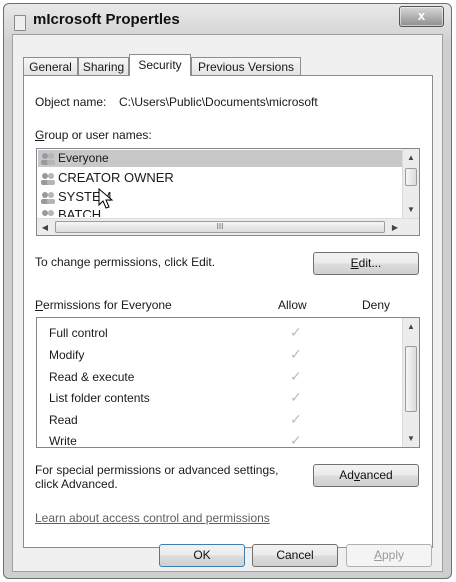 The width and height of the screenshot is (456, 582). I want to click on user-row-everyone: Everyone, so click(74, 158).